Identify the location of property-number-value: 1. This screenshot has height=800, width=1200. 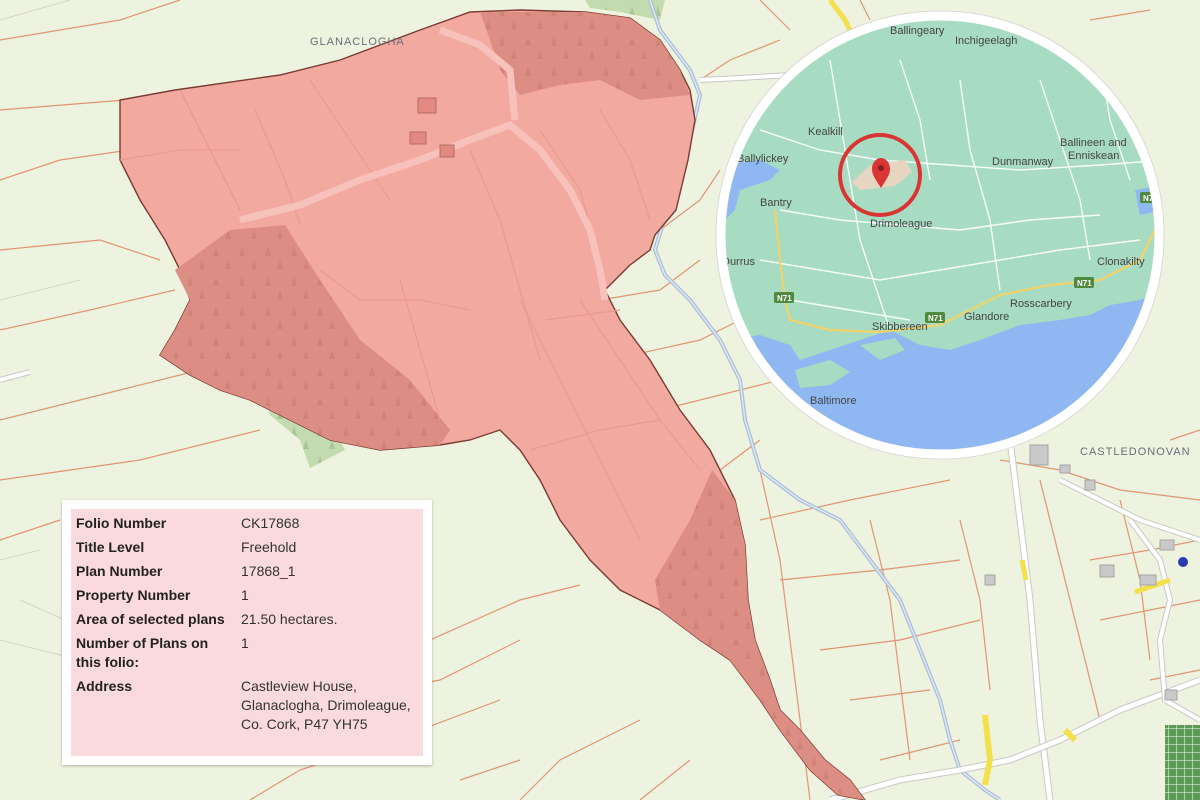
(245, 595).